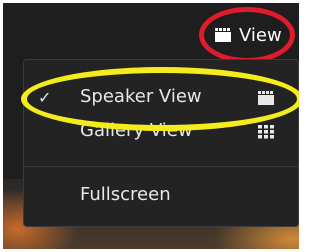  What do you see at coordinates (125, 194) in the screenshot?
I see `menu-item-label: Fullscreen` at bounding box center [125, 194].